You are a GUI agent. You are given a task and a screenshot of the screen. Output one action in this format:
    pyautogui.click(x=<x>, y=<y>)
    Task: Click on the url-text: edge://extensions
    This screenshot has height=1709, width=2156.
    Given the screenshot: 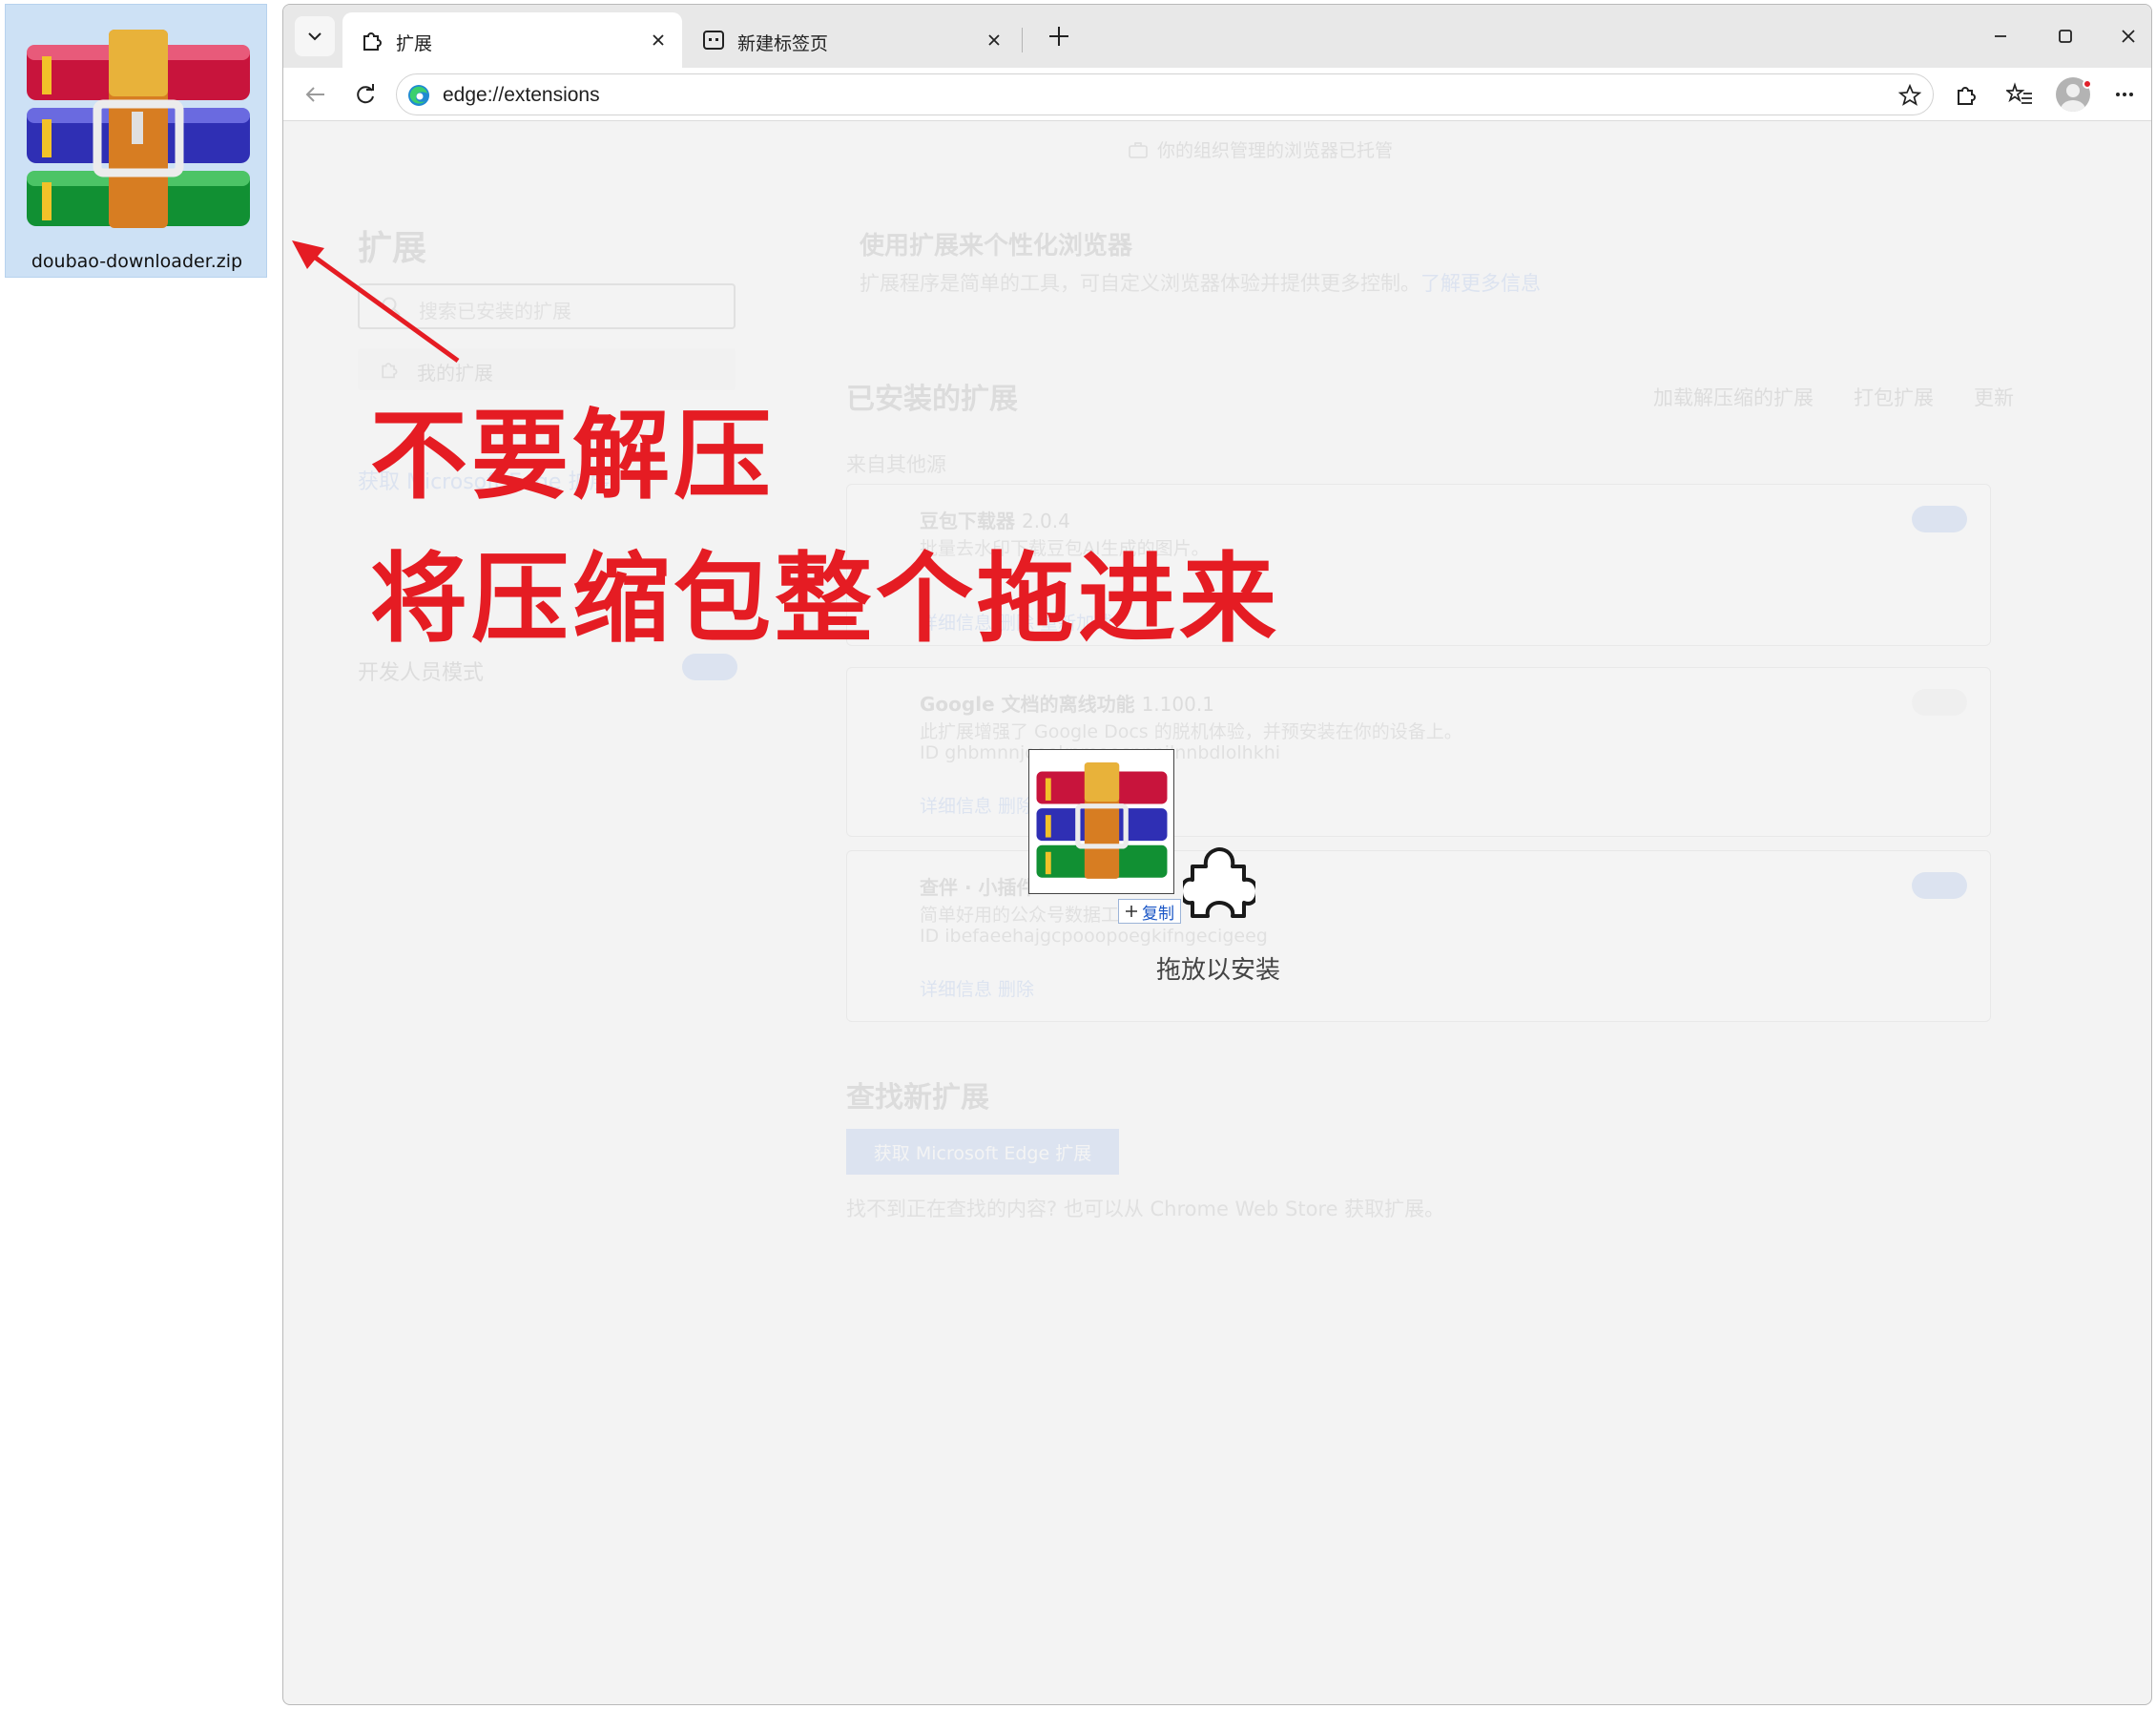 What is the action you would take?
    pyautogui.click(x=521, y=95)
    